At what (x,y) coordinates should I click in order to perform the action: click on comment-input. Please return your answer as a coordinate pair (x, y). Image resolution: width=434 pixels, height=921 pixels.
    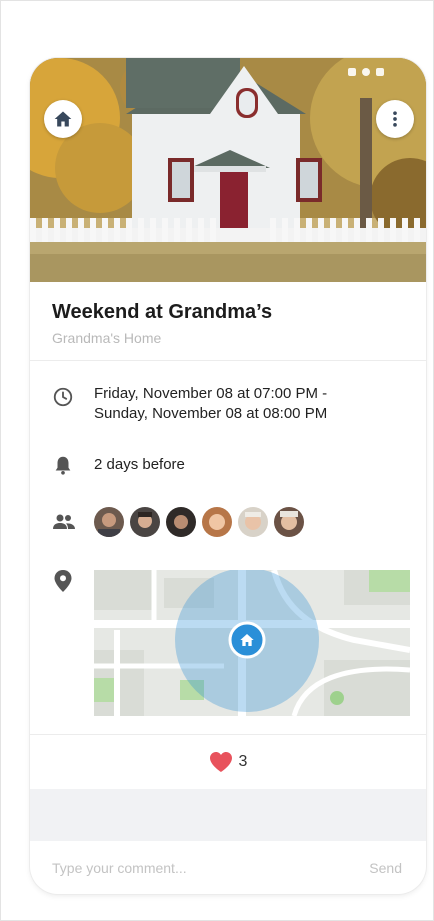
    Looking at the image, I should click on (202, 867).